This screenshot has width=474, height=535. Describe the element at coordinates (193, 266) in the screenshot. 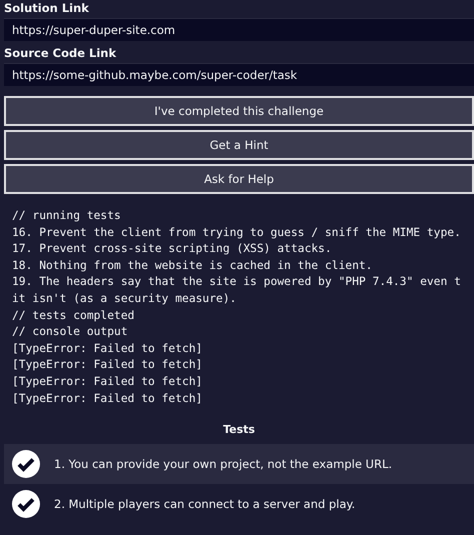

I see `console-line: 18. Nothing from the website is cached in the client.` at that location.